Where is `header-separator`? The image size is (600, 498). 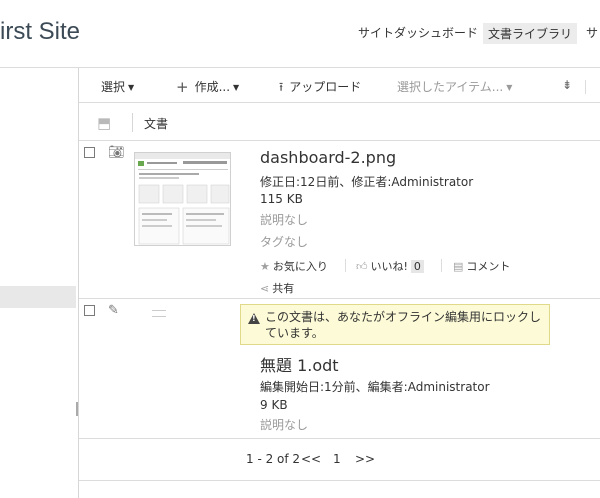 header-separator is located at coordinates (132, 122).